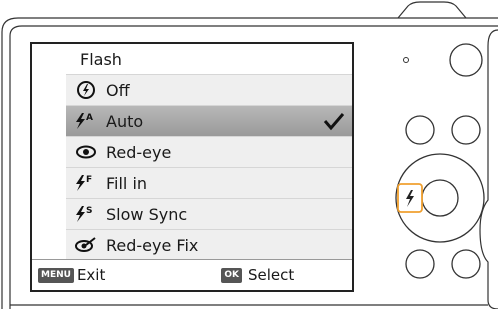  I want to click on flash-fill-in-icon: F, so click(86, 183).